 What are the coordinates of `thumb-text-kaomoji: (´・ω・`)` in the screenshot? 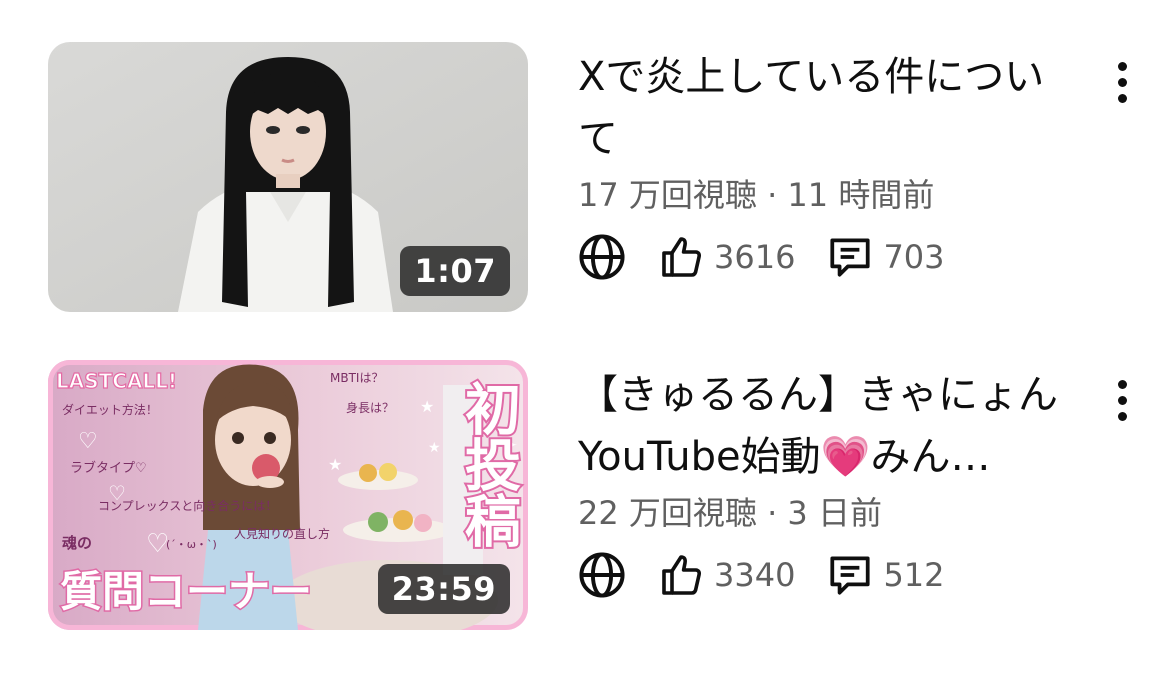 It's located at (191, 544).